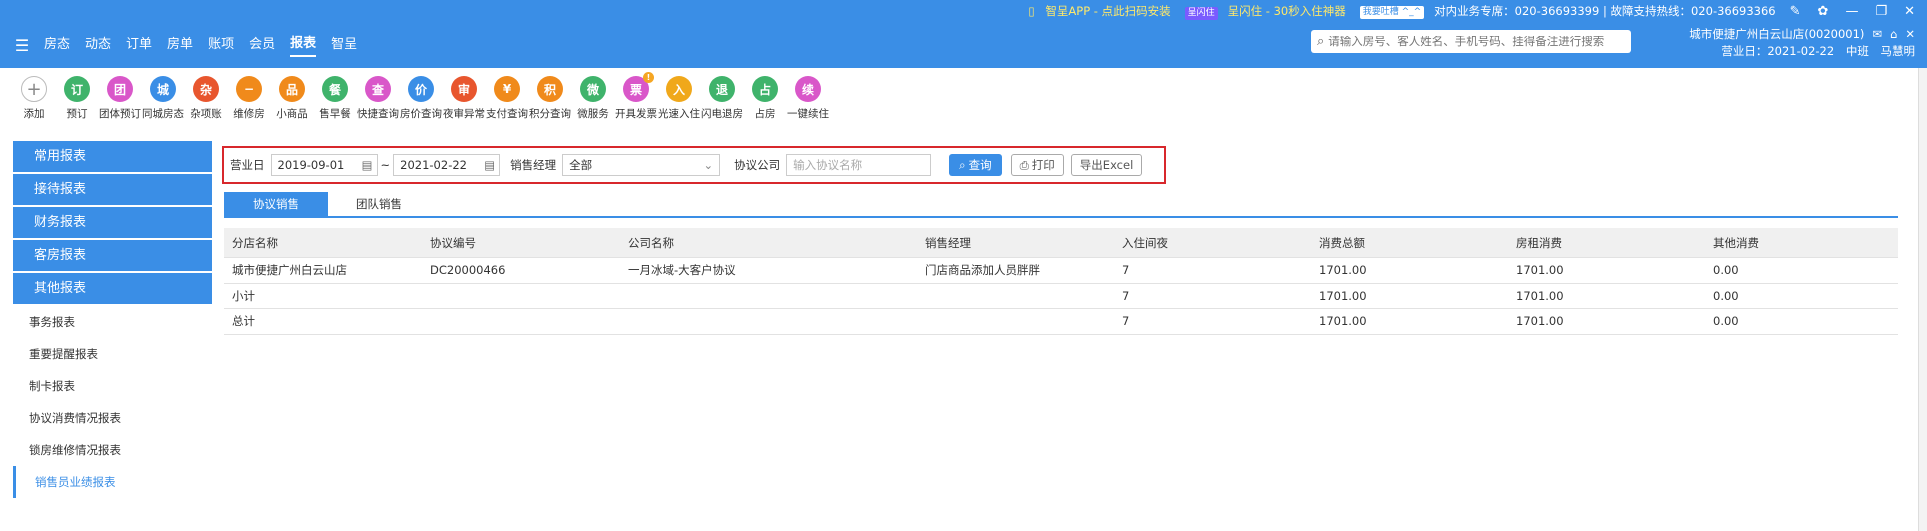  What do you see at coordinates (808, 94) in the screenshot?
I see `toolbar-button-extend-stay: 续一键续住` at bounding box center [808, 94].